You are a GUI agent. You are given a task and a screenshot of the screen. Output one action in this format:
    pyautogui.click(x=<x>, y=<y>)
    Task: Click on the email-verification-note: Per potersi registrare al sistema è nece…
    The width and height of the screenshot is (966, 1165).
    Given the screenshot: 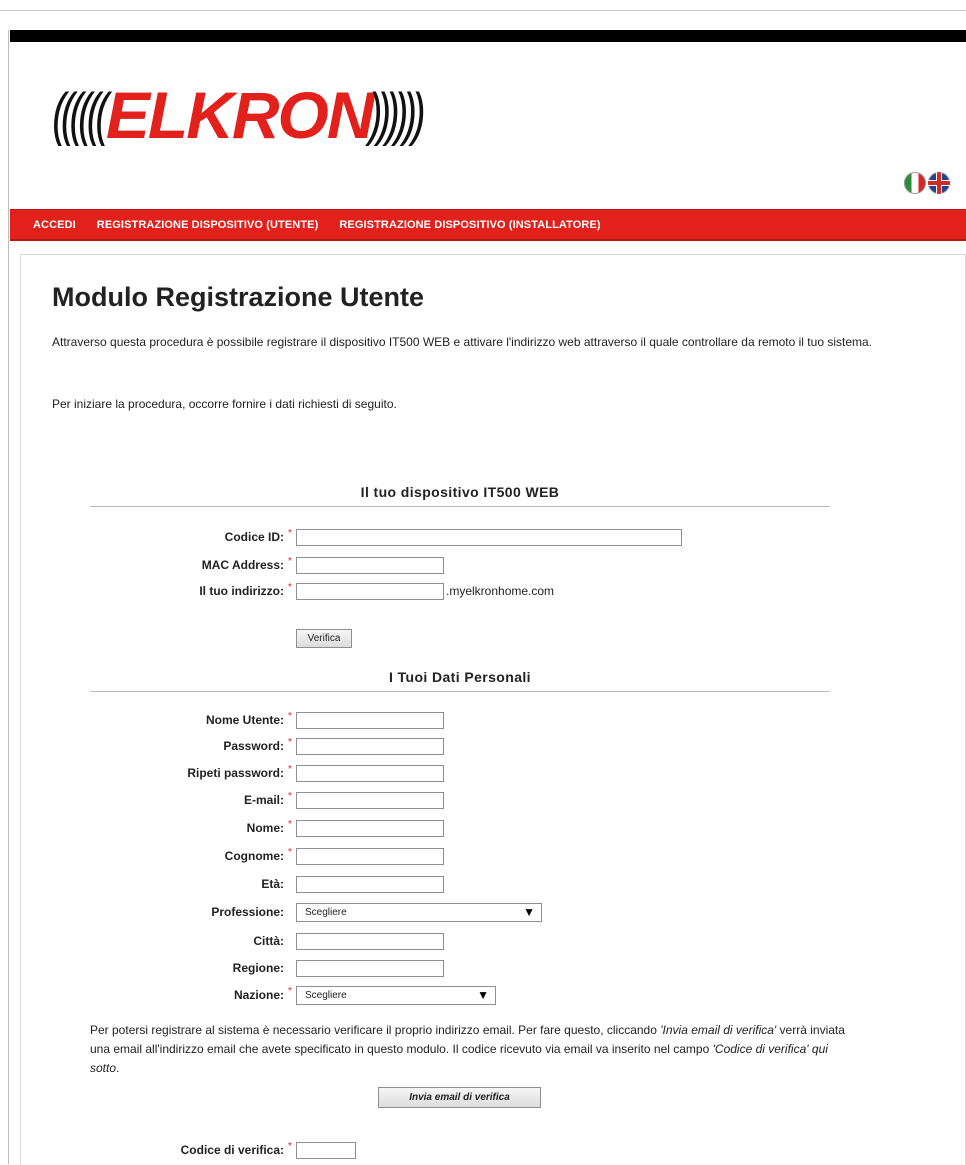 What is the action you would take?
    pyautogui.click(x=467, y=1049)
    